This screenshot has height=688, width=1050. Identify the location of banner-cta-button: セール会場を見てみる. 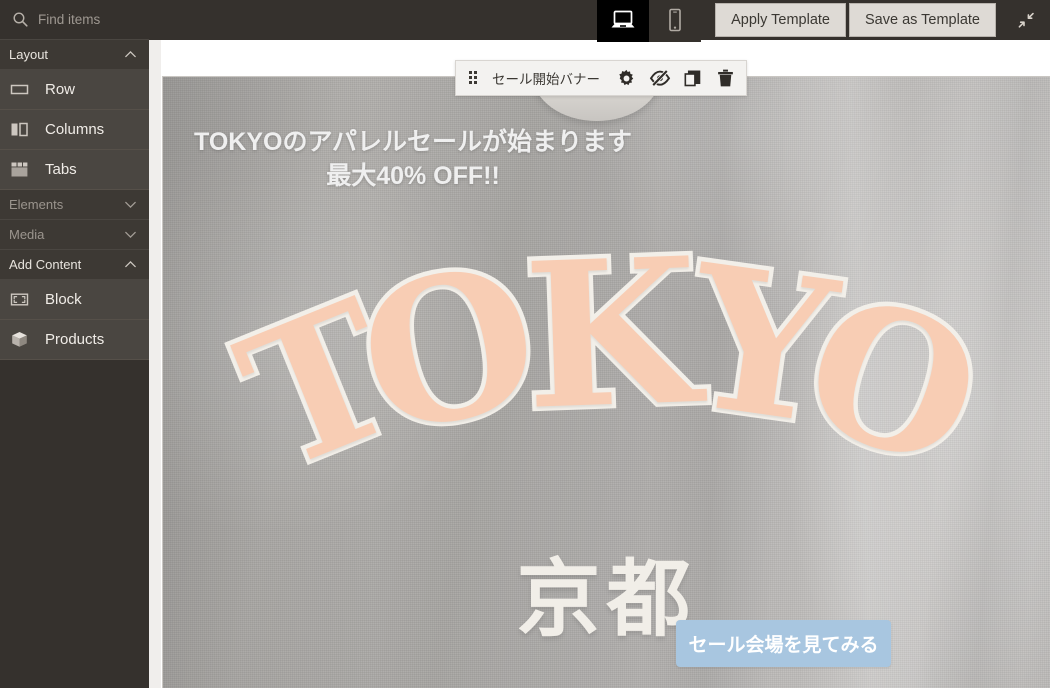
(783, 643).